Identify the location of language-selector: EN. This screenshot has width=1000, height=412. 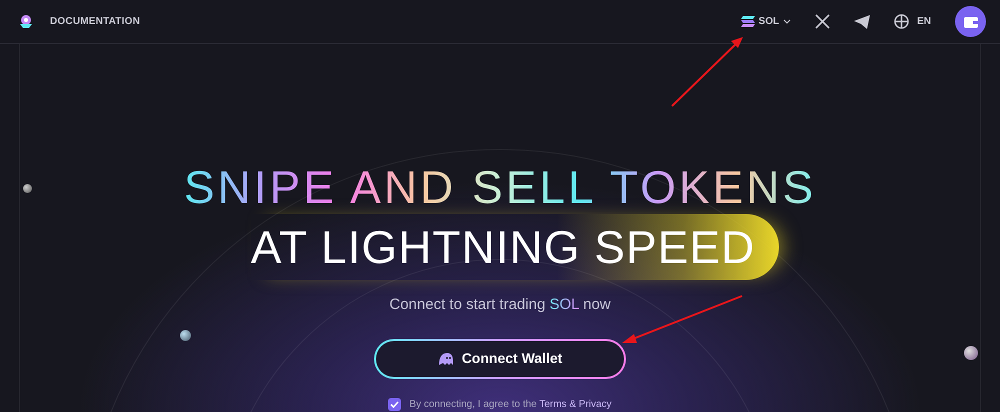
(912, 21).